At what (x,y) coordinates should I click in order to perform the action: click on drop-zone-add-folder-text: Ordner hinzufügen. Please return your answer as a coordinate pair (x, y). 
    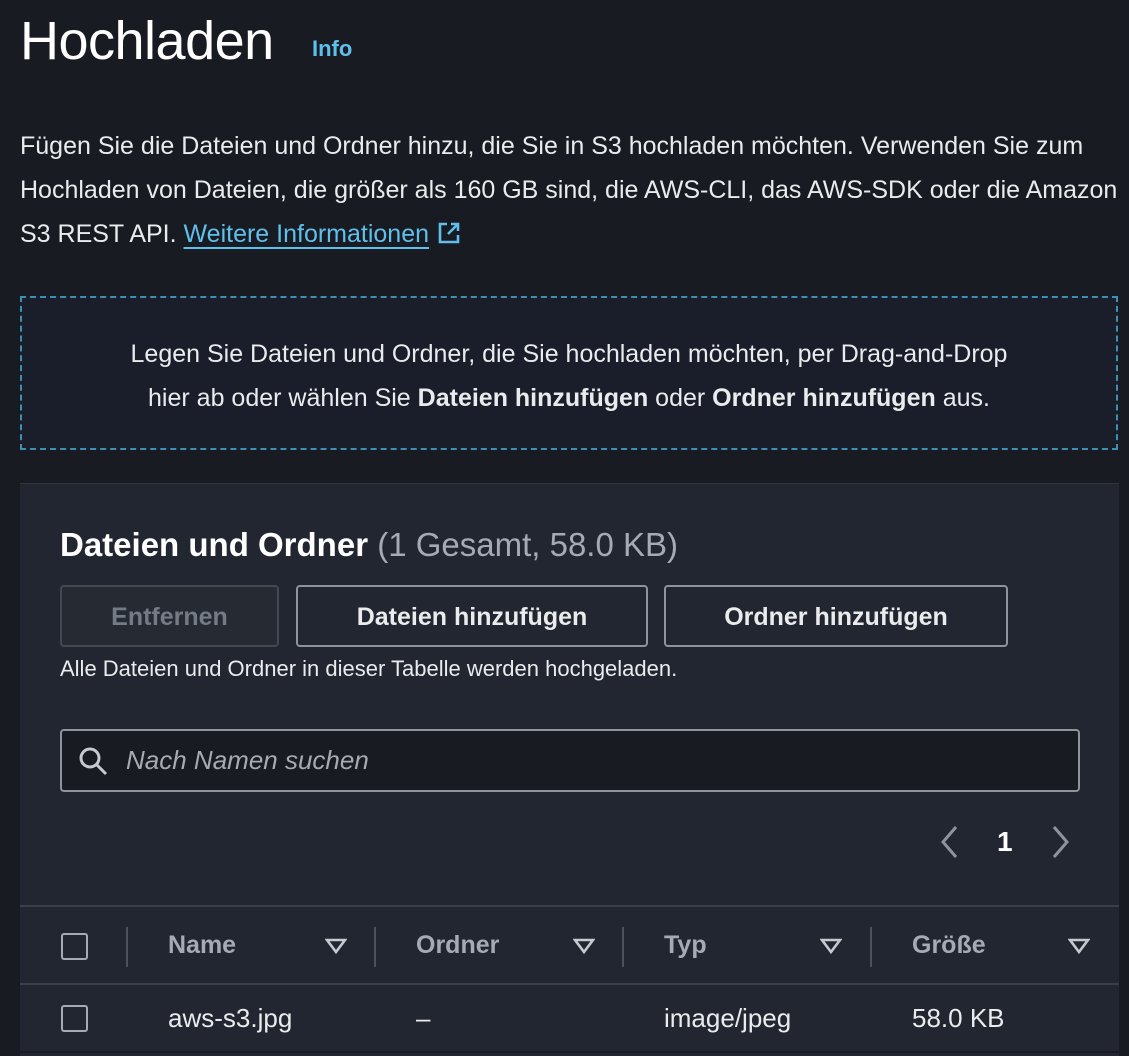
    Looking at the image, I should click on (824, 398).